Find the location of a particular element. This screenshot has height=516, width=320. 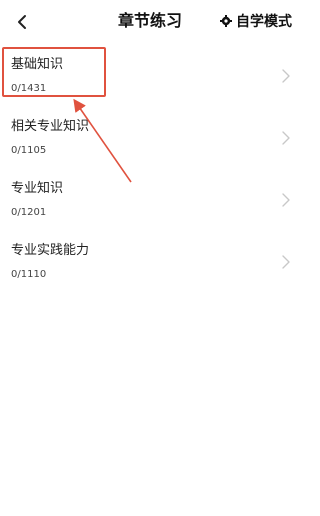

self-study-mode-button: 自学模式 is located at coordinates (256, 21).